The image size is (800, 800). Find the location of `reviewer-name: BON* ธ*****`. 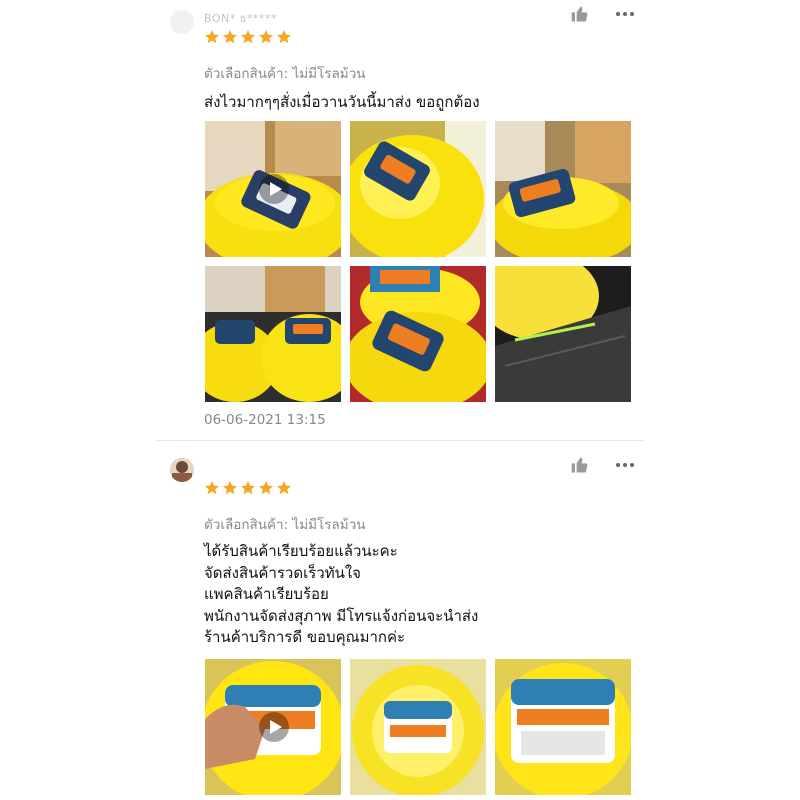

reviewer-name: BON* ธ***** is located at coordinates (240, 18).